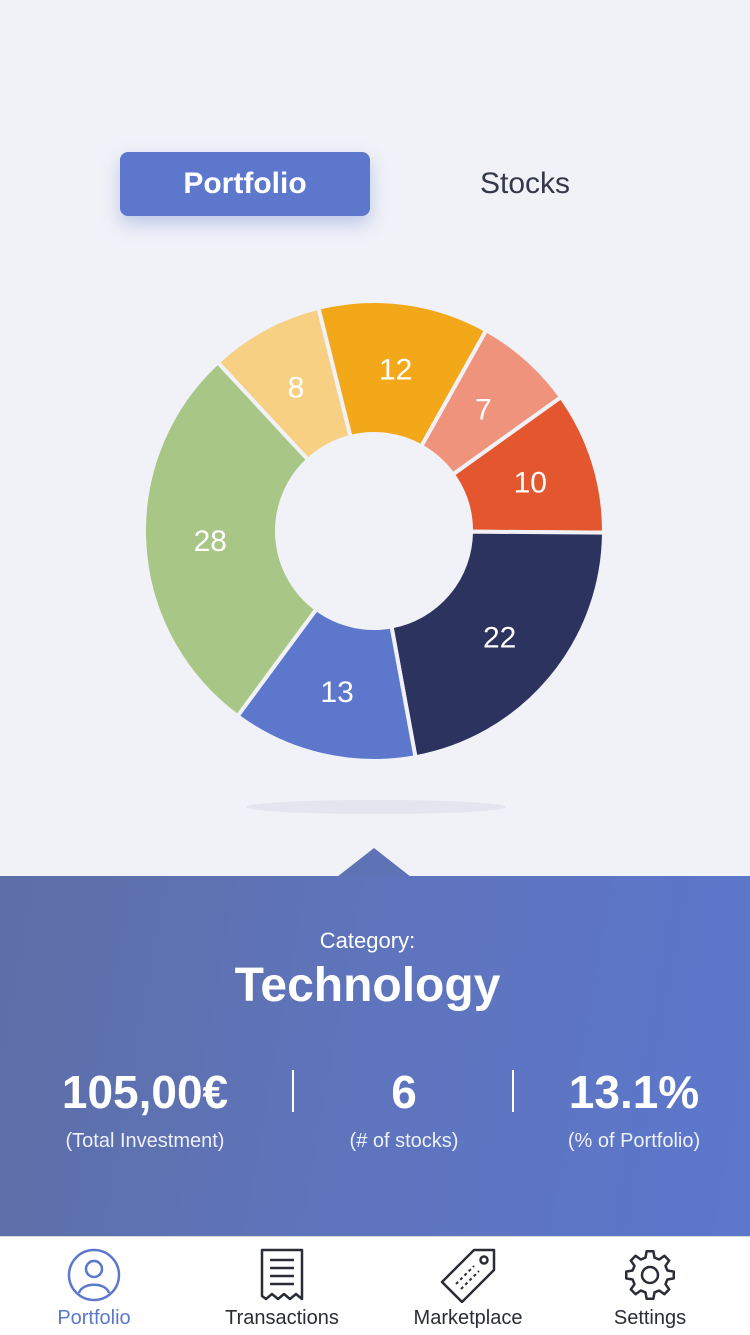 The width and height of the screenshot is (750, 1335). What do you see at coordinates (483, 410) in the screenshot?
I see `donut-slice-label: 7` at bounding box center [483, 410].